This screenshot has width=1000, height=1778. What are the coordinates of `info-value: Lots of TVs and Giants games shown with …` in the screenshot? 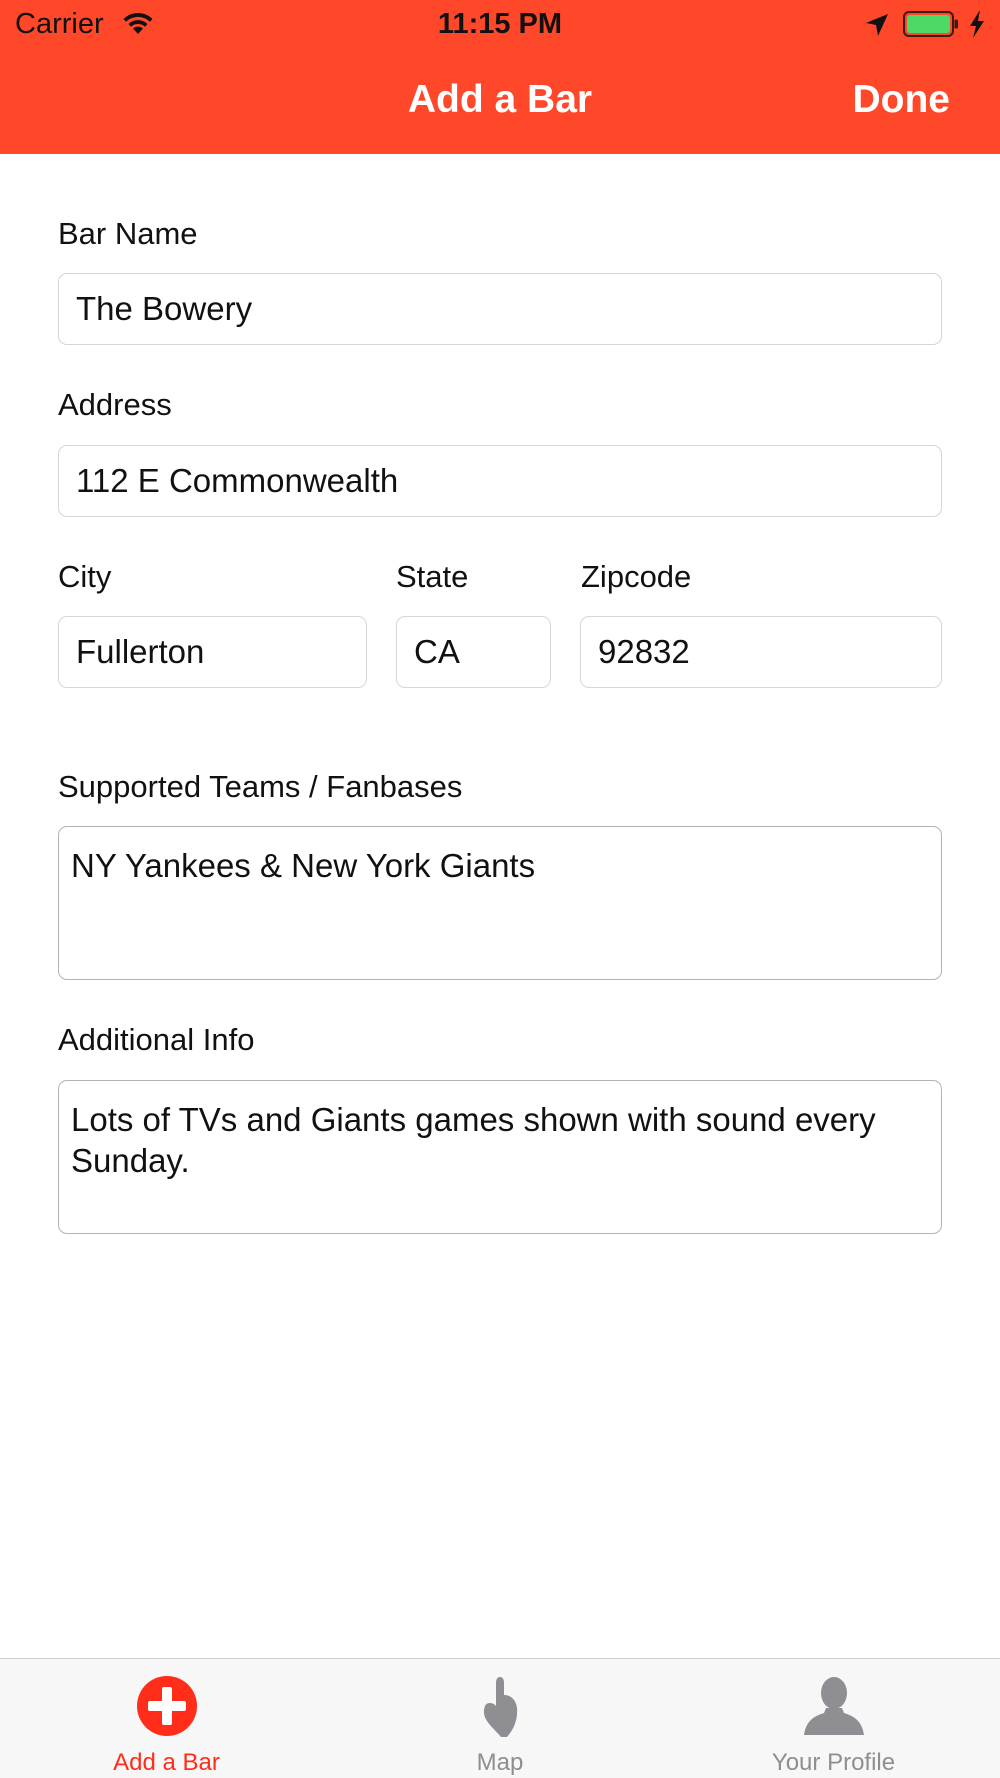 It's located at (473, 1140).